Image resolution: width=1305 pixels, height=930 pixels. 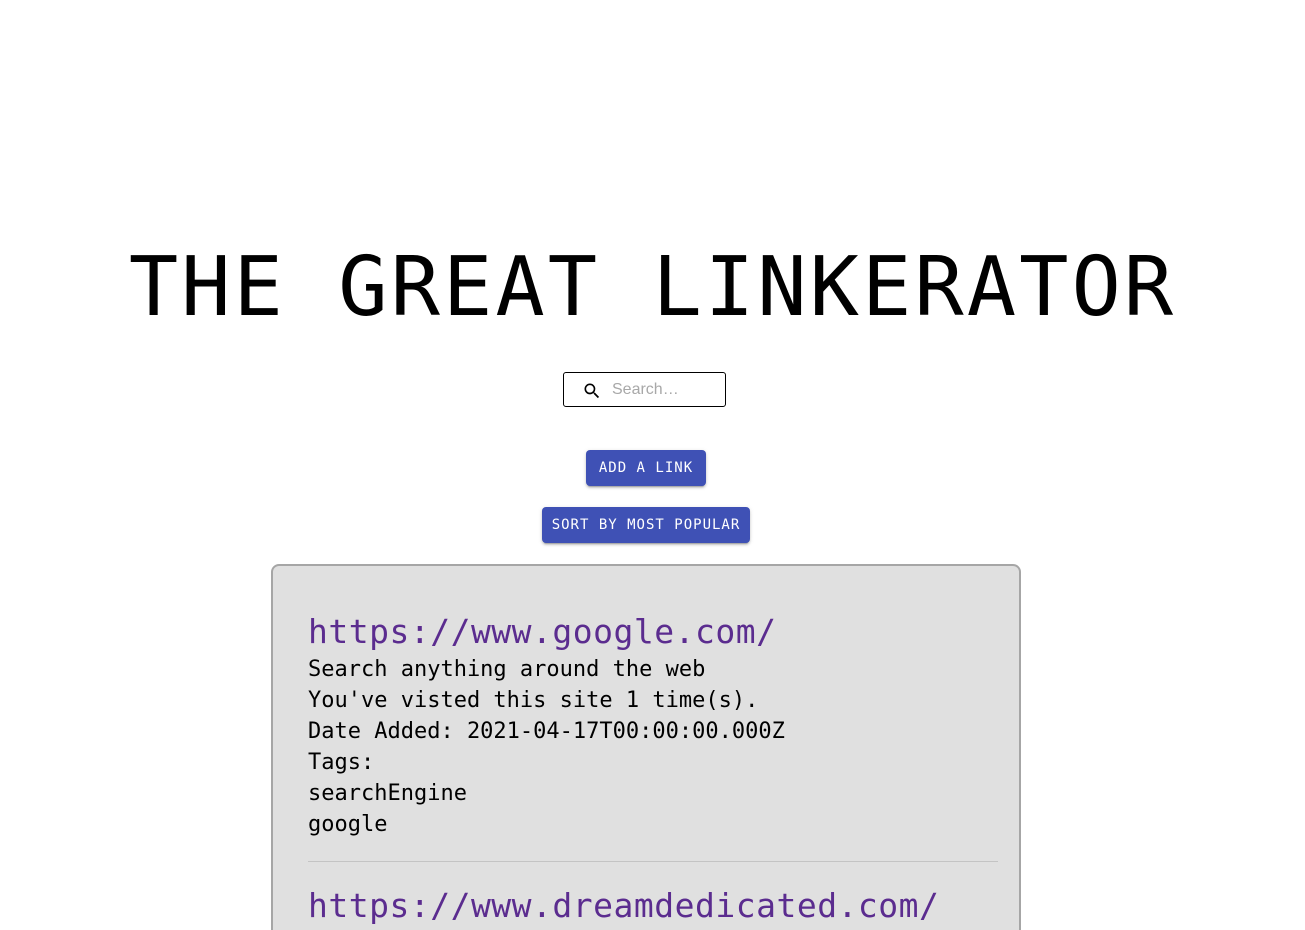 What do you see at coordinates (653, 632) in the screenshot?
I see `link-url: https://www.google.com/` at bounding box center [653, 632].